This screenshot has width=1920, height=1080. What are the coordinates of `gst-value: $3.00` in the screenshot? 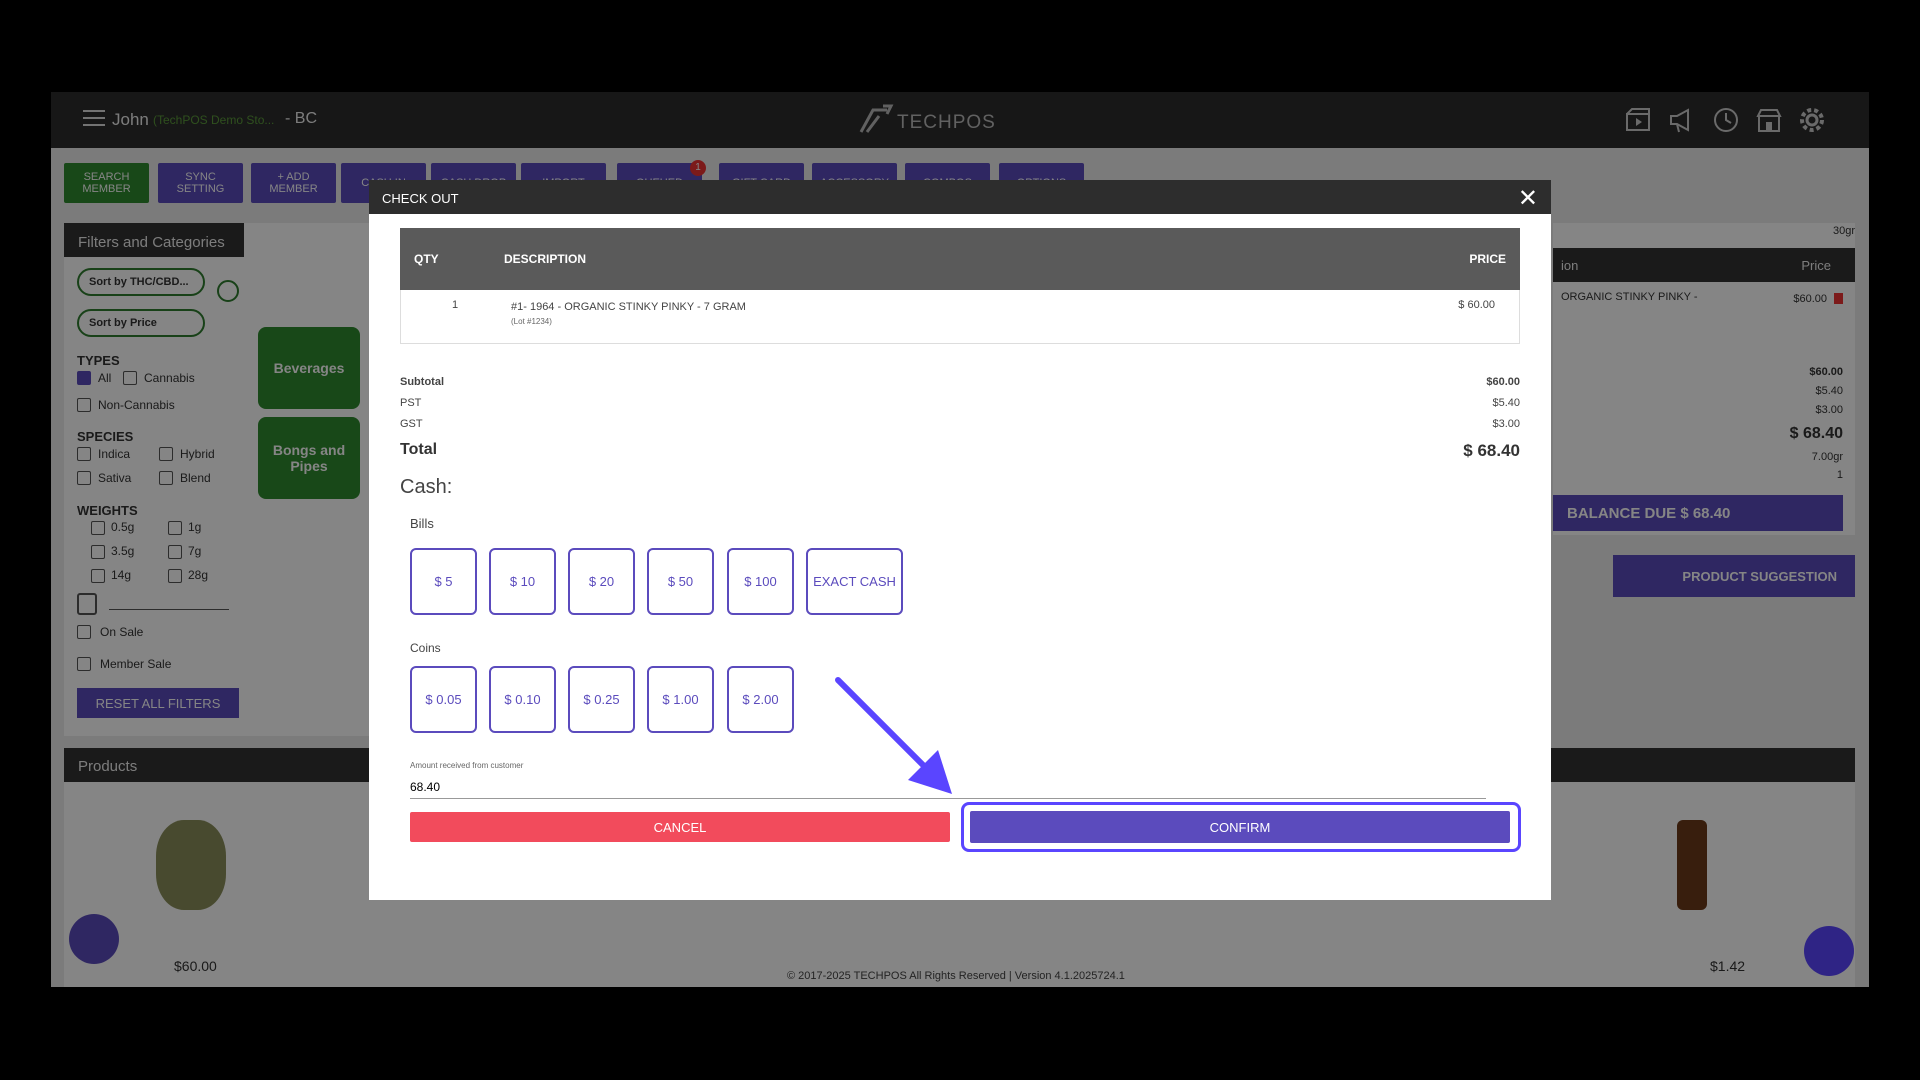 It's located at (1506, 424).